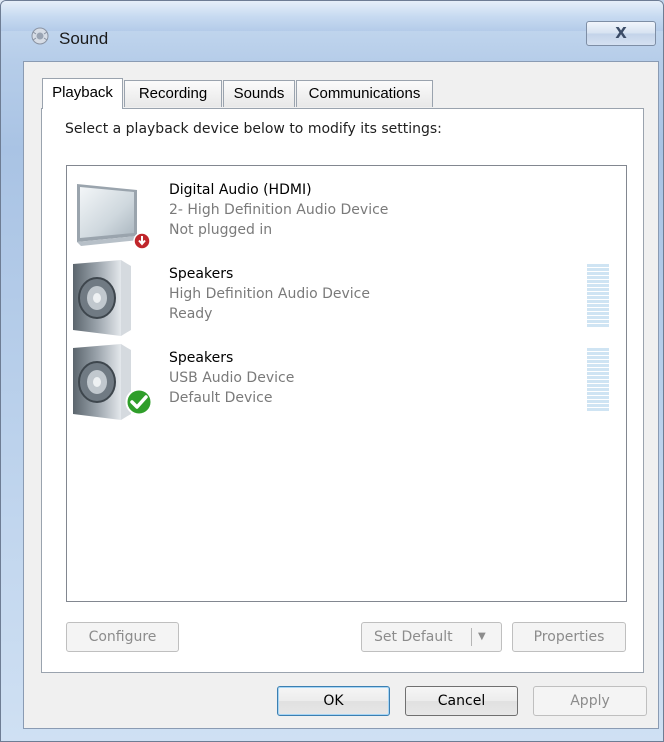  Describe the element at coordinates (269, 294) in the screenshot. I see `device-description: High Definition Audio Device` at that location.